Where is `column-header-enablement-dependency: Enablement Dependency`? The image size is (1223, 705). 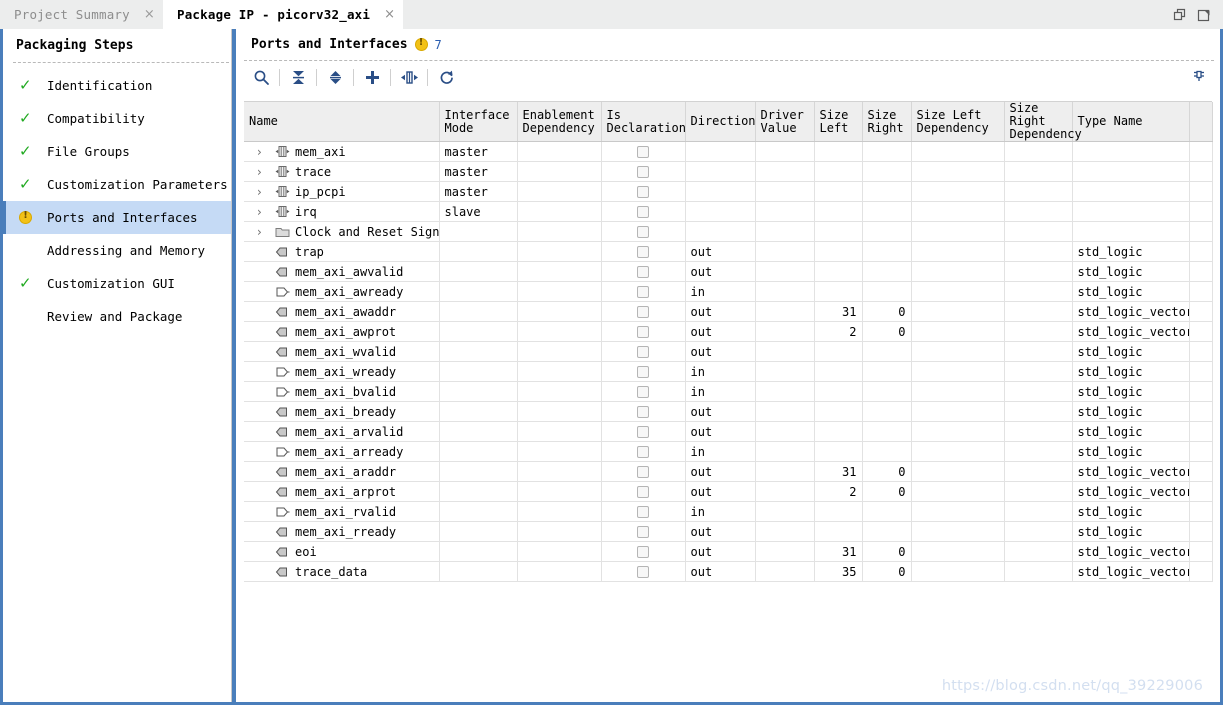
column-header-enablement-dependency: Enablement Dependency is located at coordinates (559, 122).